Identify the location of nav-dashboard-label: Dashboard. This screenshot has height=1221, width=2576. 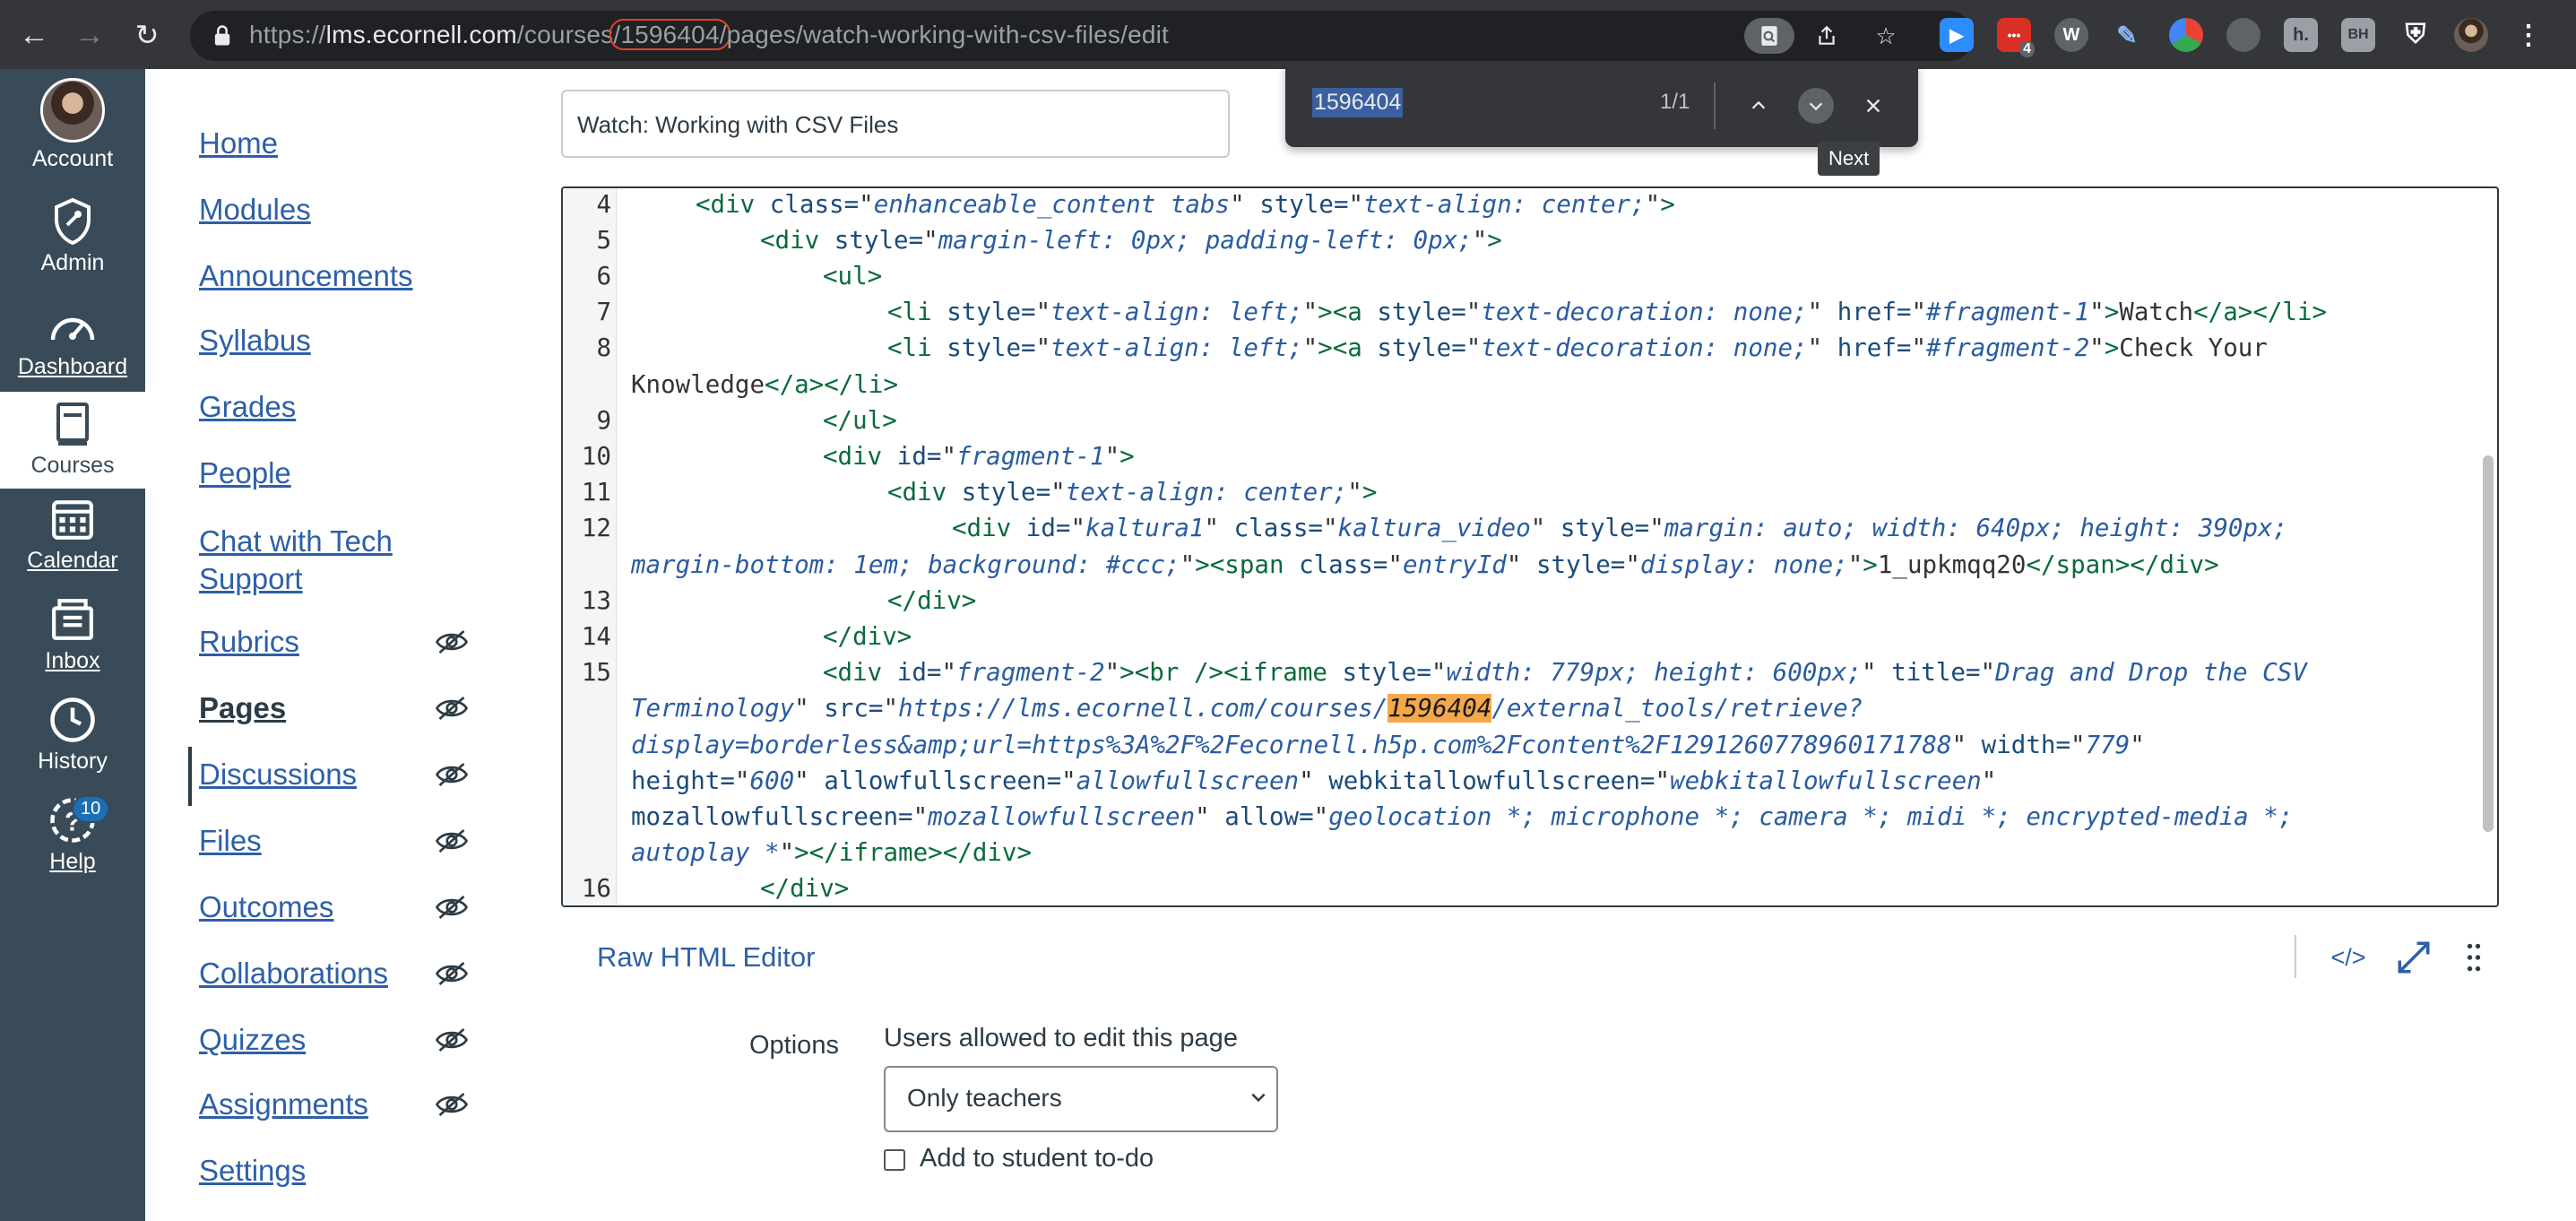
(72, 366).